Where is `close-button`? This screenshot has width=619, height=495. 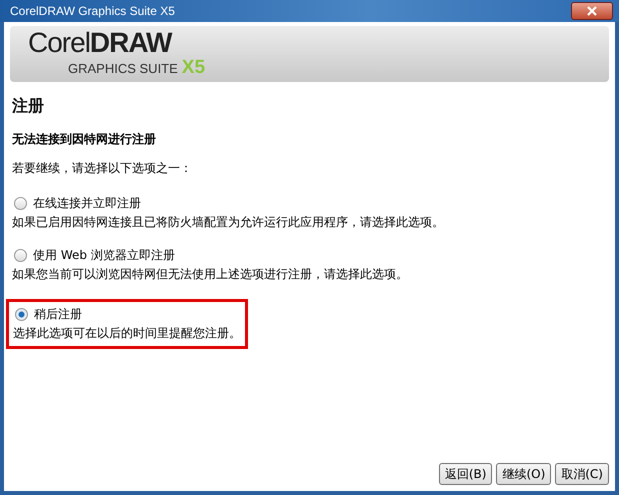
close-button is located at coordinates (592, 11).